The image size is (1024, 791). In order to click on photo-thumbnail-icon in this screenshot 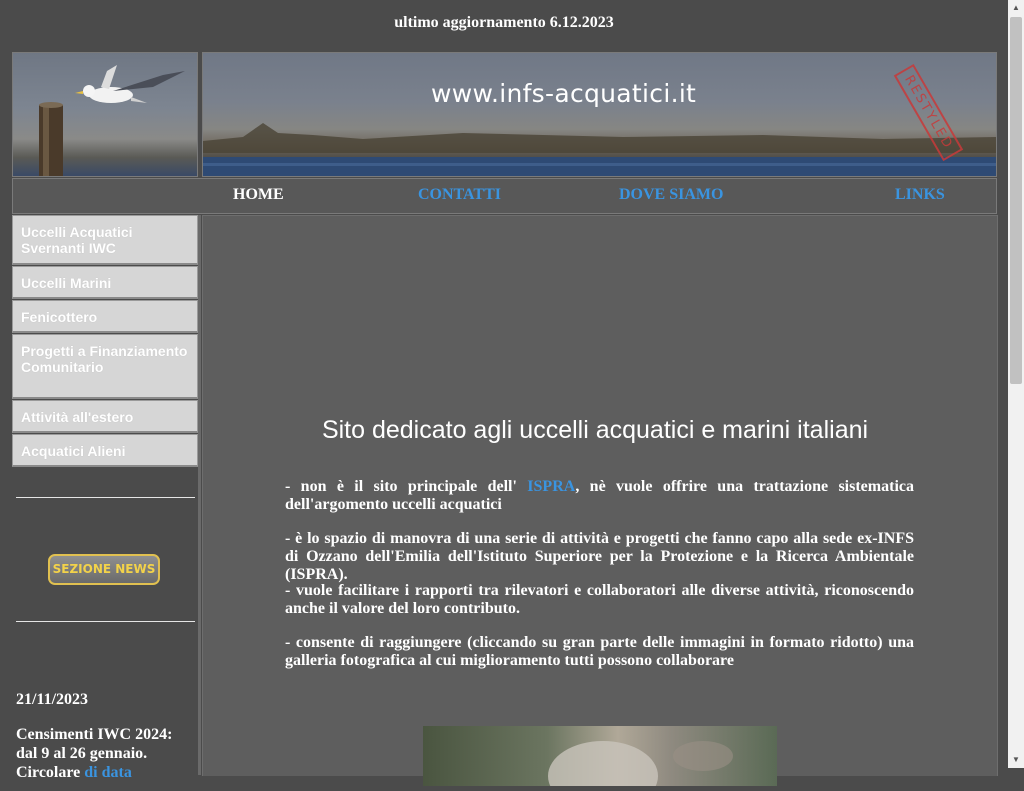, I will do `click(640, 766)`.